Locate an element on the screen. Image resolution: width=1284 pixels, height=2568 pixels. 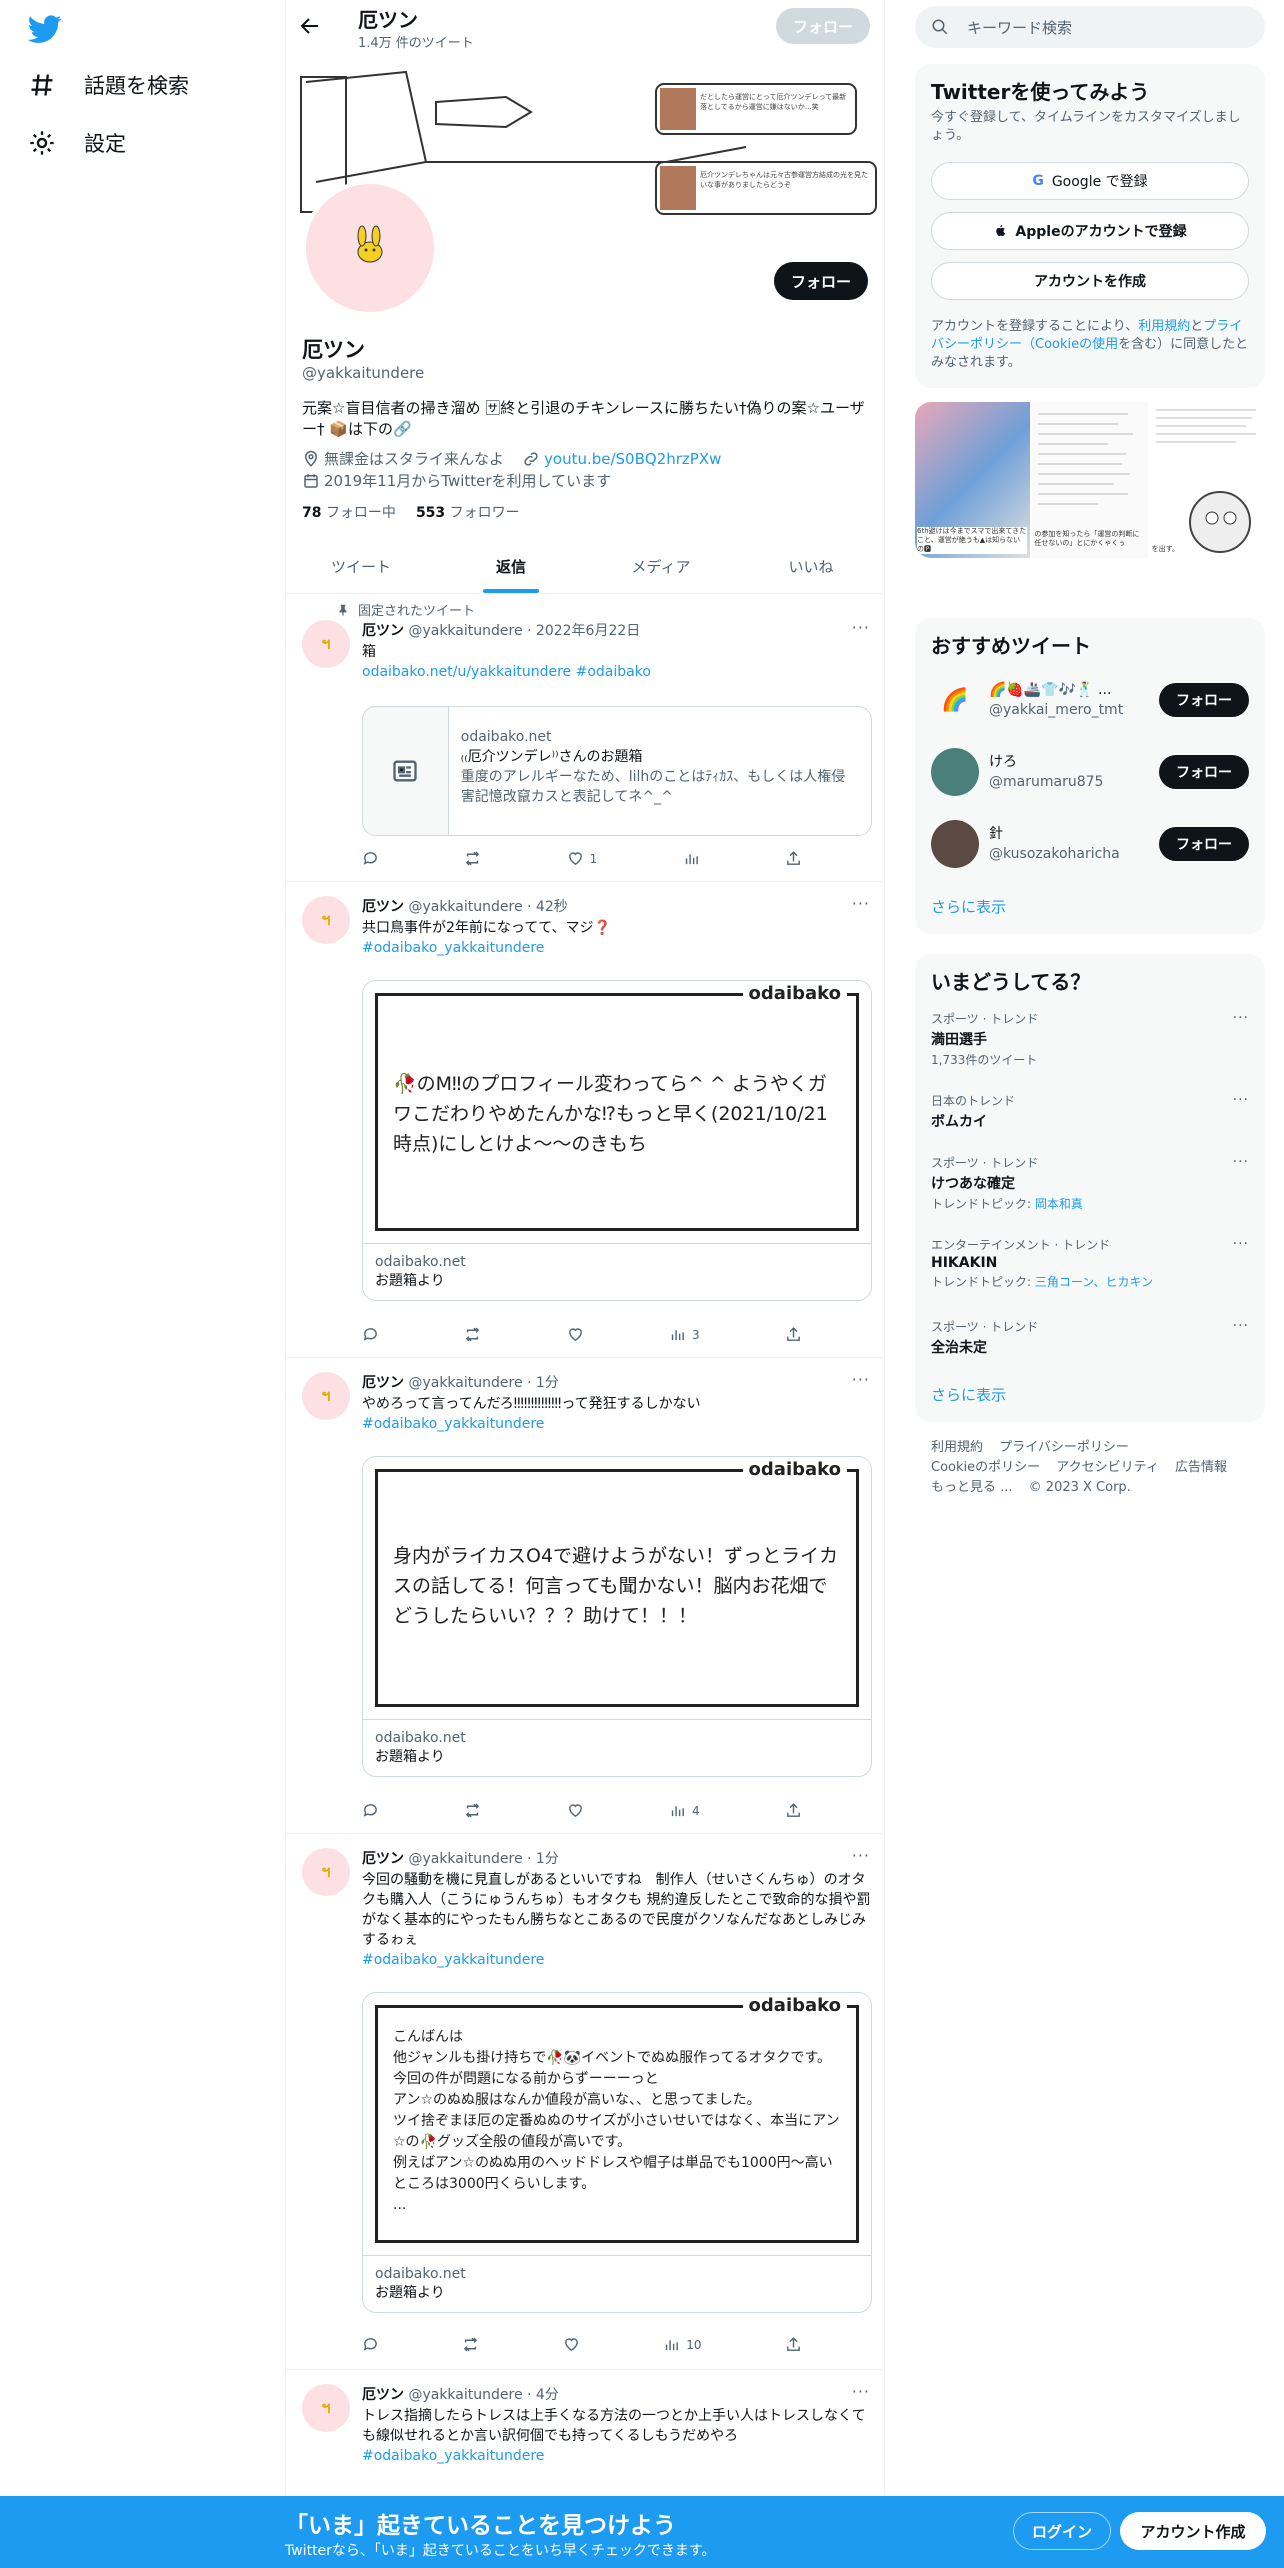
apple-signup-button: Appleのアカウントで登録 is located at coordinates (1090, 231).